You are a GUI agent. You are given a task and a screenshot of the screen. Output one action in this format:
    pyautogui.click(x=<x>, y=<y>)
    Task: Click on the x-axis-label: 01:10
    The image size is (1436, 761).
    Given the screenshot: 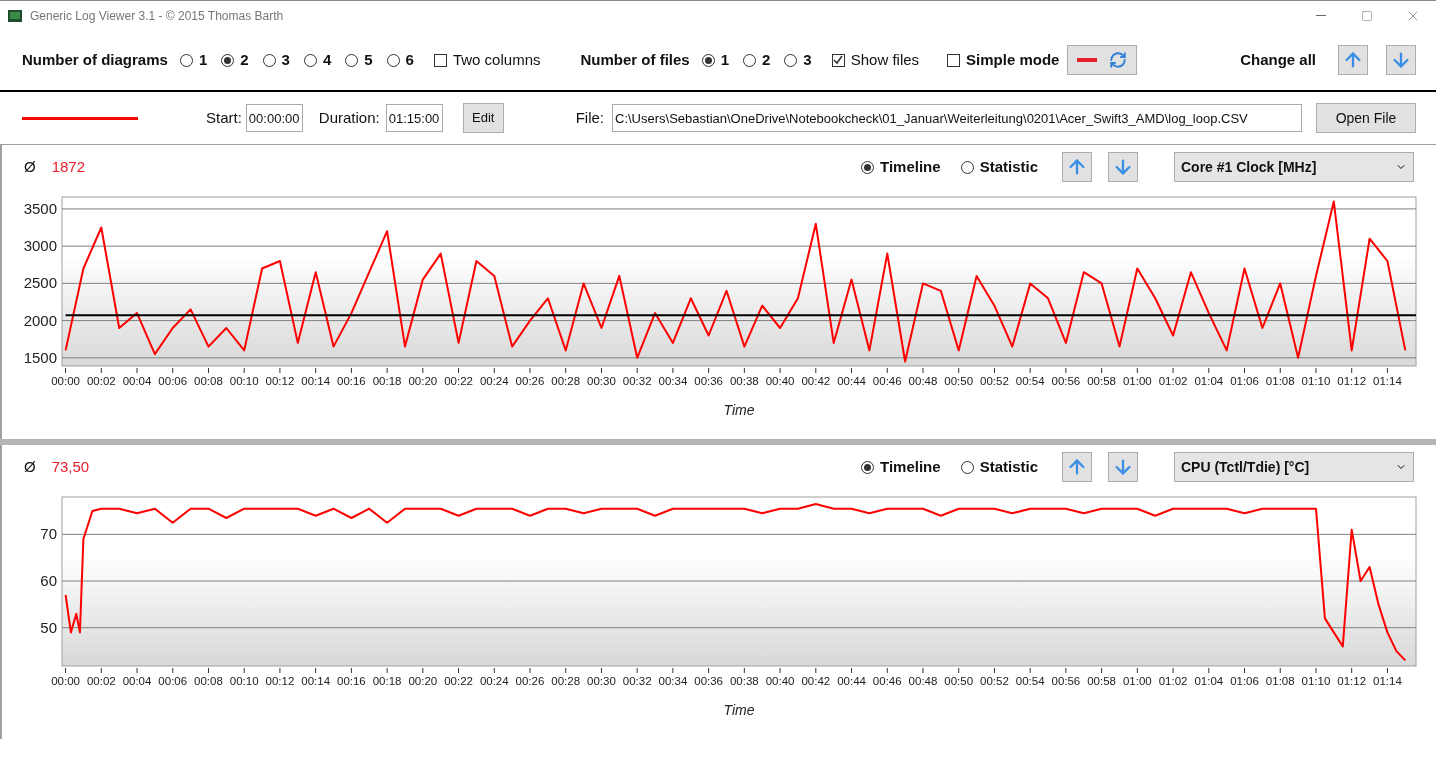 What is the action you would take?
    pyautogui.click(x=1316, y=381)
    